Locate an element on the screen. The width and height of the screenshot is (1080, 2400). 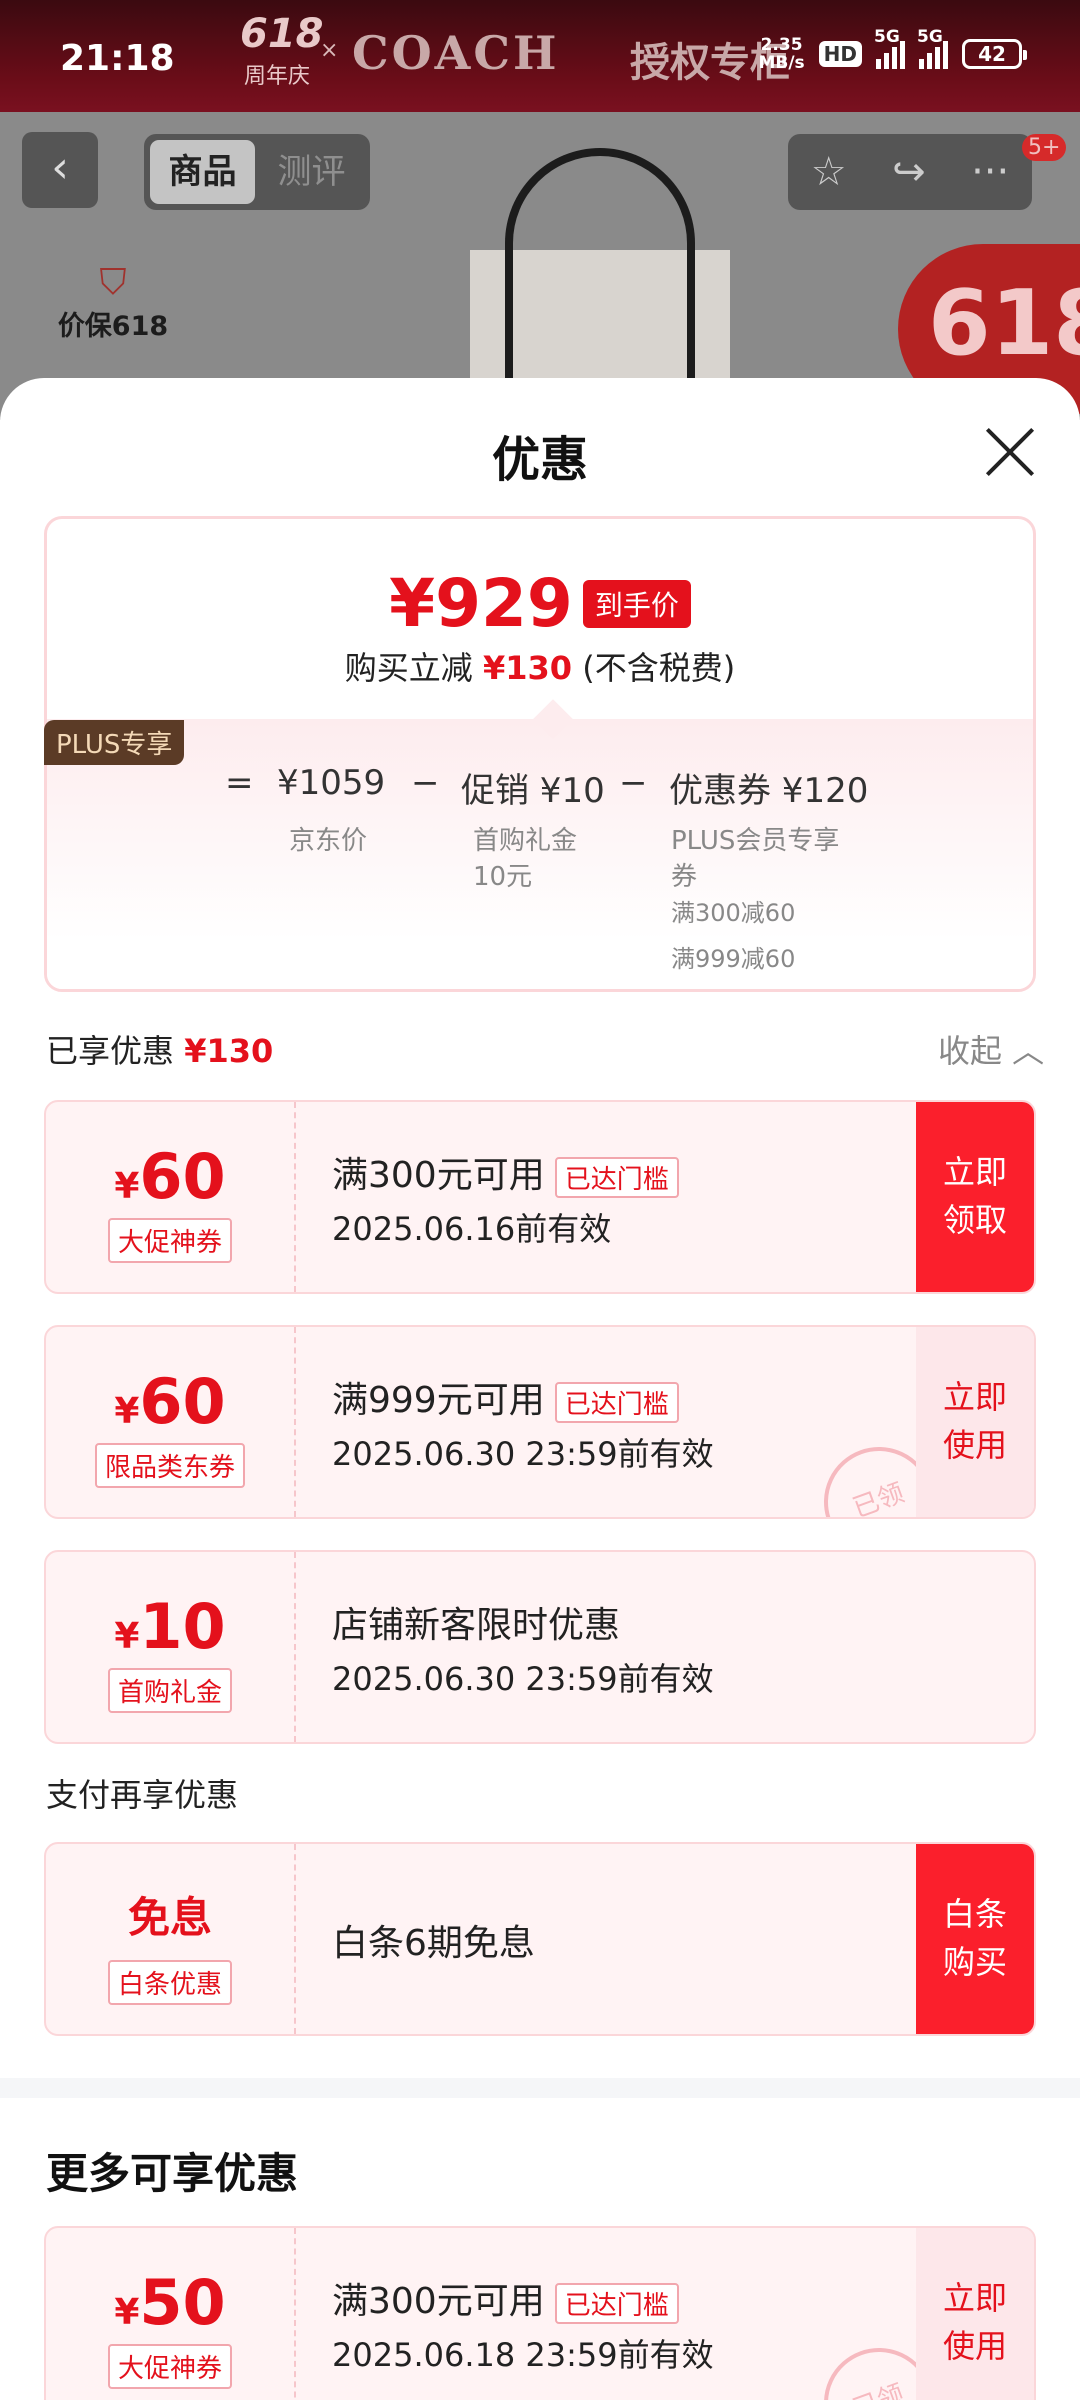
net-speed: 2.35 MB/s is located at coordinates (781, 54).